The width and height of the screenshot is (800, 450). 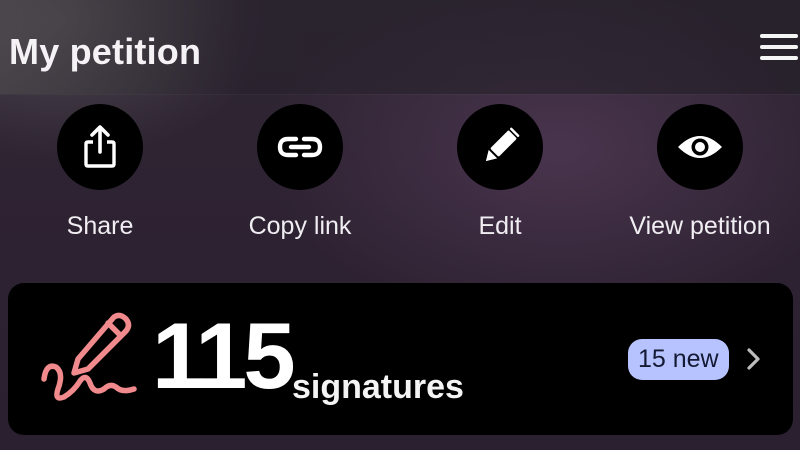 What do you see at coordinates (100, 226) in the screenshot?
I see `share-label: Share` at bounding box center [100, 226].